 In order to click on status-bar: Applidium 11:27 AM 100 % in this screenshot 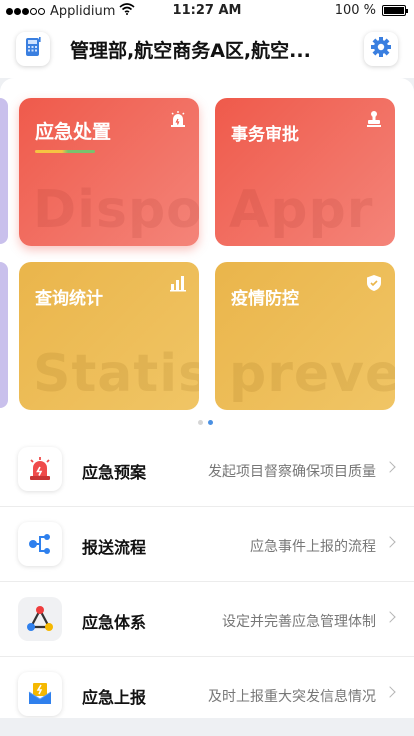, I will do `click(207, 11)`.